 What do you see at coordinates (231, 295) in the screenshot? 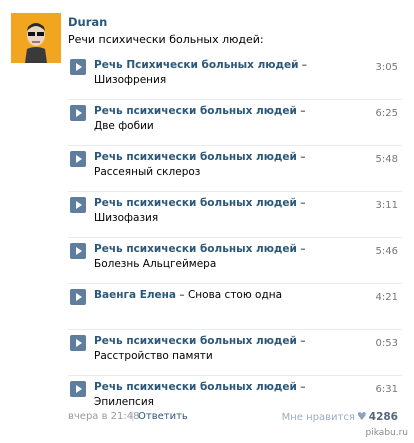
I see `track-name: – Снова стою одна` at bounding box center [231, 295].